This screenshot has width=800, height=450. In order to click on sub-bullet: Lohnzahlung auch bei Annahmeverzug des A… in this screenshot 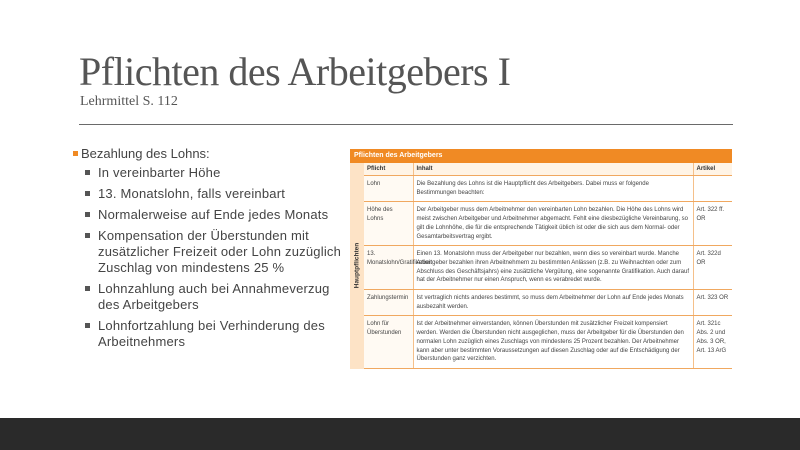, I will do `click(213, 297)`.